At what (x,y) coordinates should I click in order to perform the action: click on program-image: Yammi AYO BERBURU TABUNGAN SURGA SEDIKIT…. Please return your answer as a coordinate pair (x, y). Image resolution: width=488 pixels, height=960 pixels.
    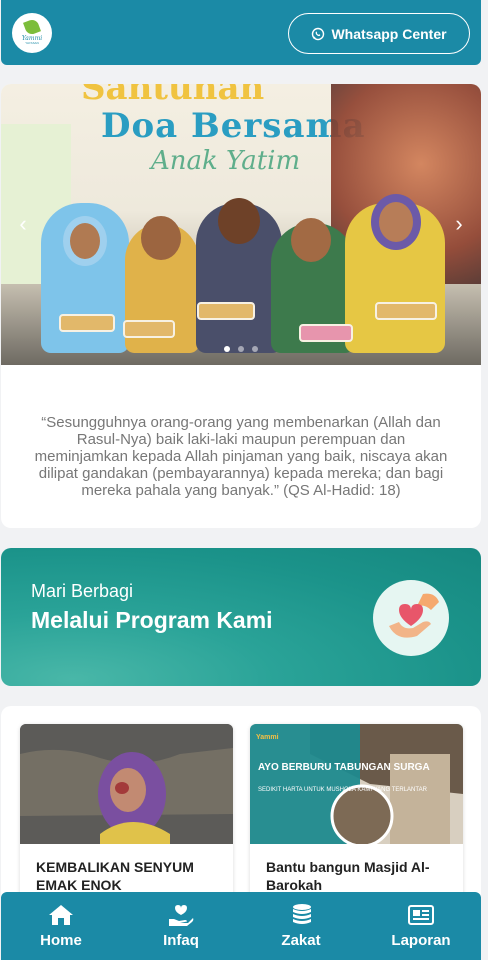
    Looking at the image, I should click on (356, 784).